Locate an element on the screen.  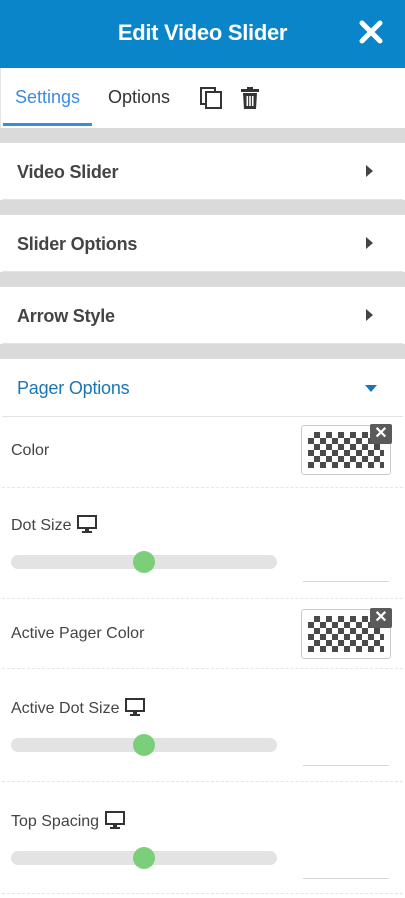
trash-icon is located at coordinates (250, 98).